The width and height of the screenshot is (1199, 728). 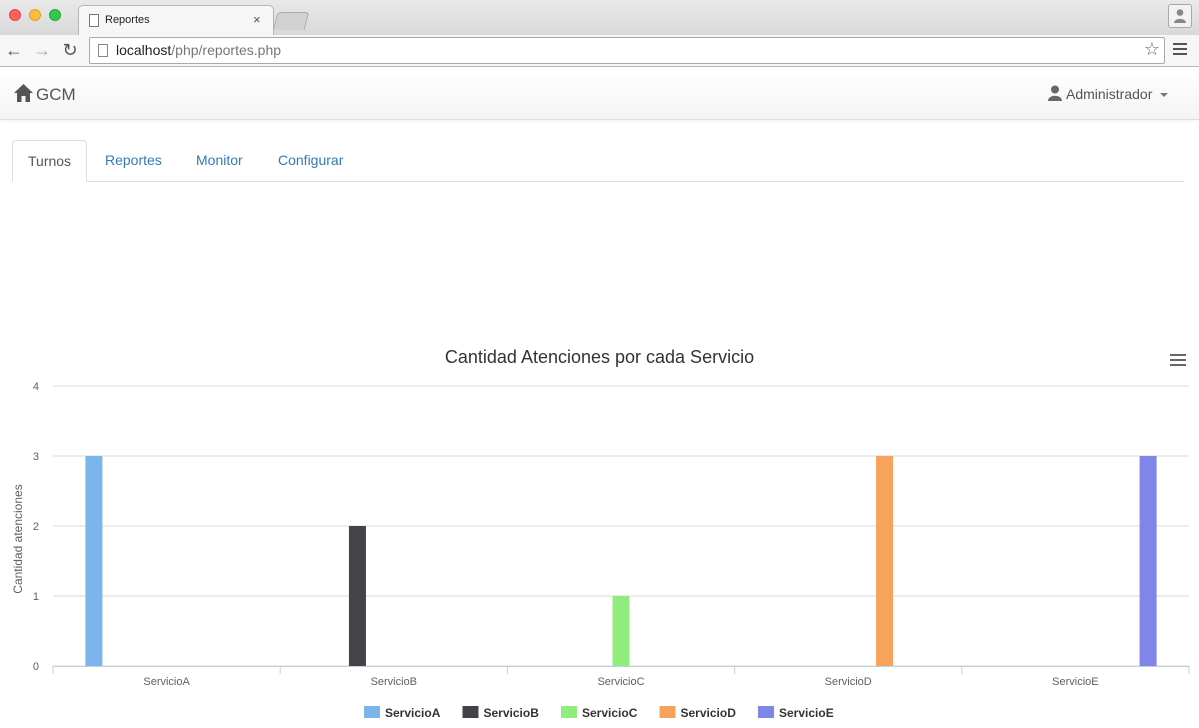 I want to click on profile-button, so click(x=1180, y=16).